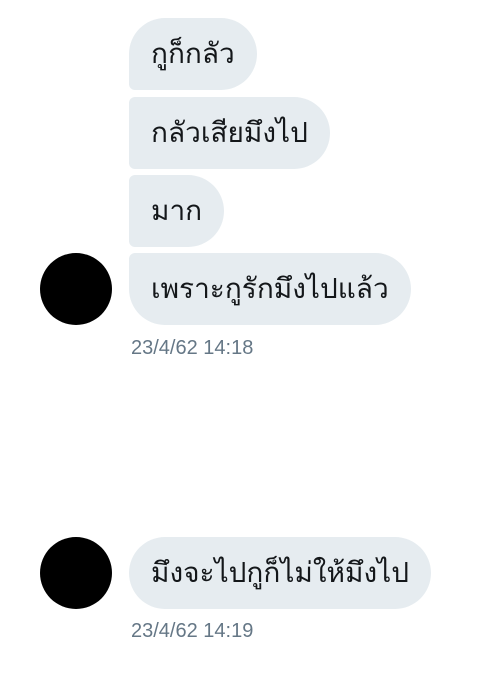  Describe the element at coordinates (192, 631) in the screenshot. I see `message-timestamp: 23/4/62 14:19` at that location.